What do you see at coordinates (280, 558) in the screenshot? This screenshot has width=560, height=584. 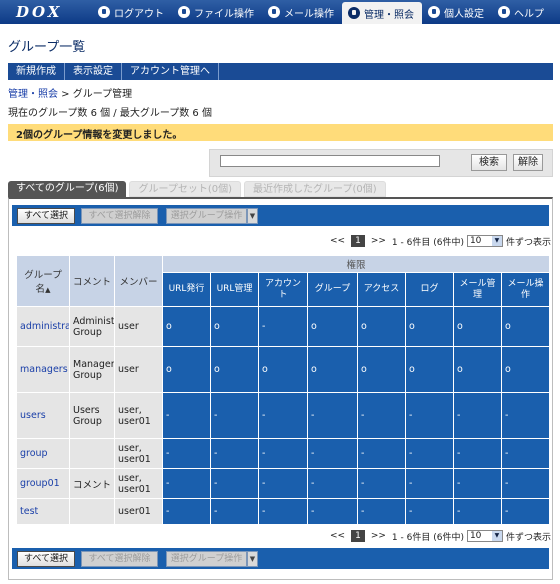 I see `action-bar-bottom: すべて選択 すべて選択解除 選択グループ操作 ▼` at bounding box center [280, 558].